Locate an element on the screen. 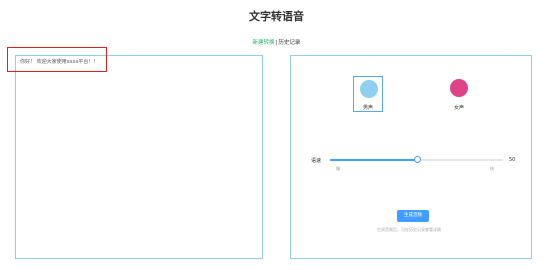 The image size is (553, 271). female-avatar-icon is located at coordinates (459, 88).